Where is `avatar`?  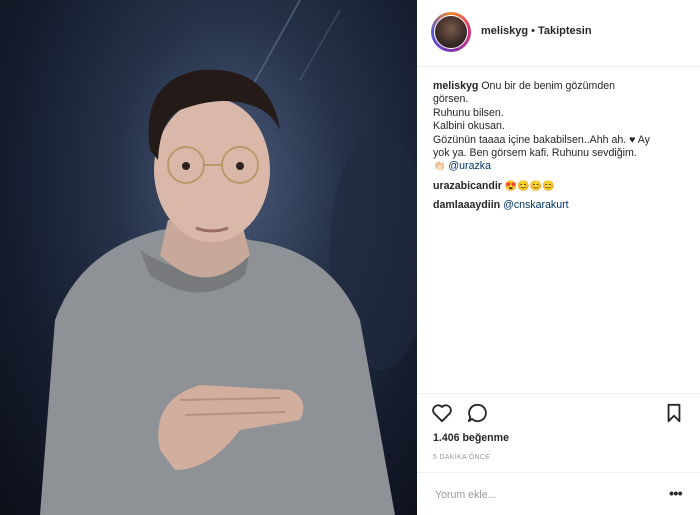 avatar is located at coordinates (451, 32).